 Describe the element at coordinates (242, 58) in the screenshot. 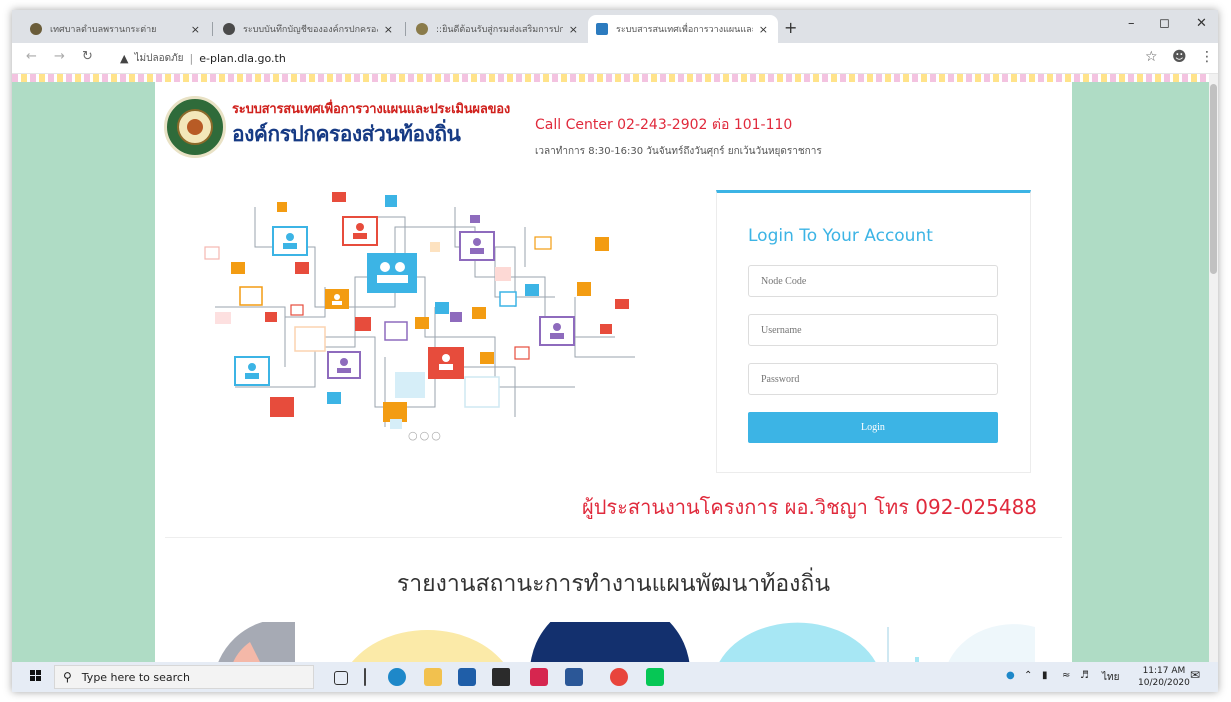

I see `url-text: e-plan.dla.go.th` at that location.